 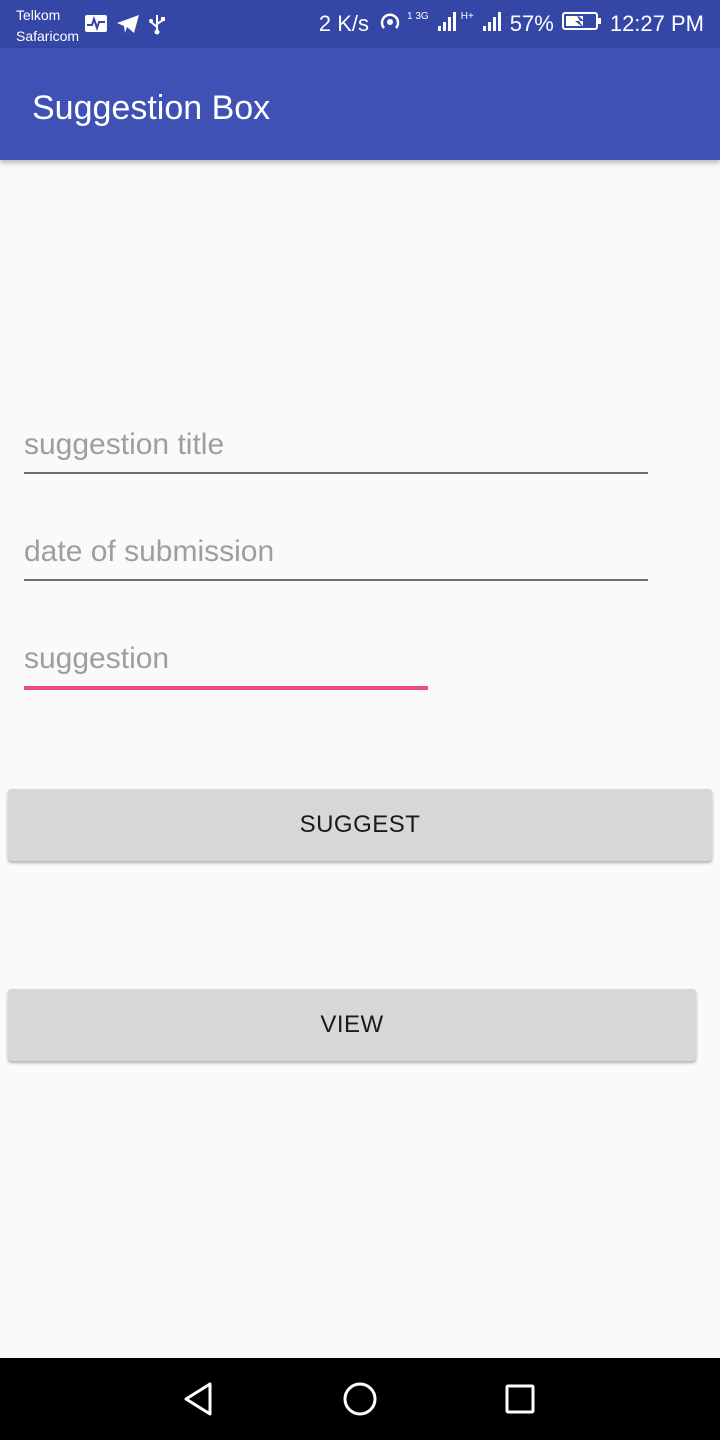 What do you see at coordinates (336, 580) in the screenshot?
I see `date-of-submission-underline` at bounding box center [336, 580].